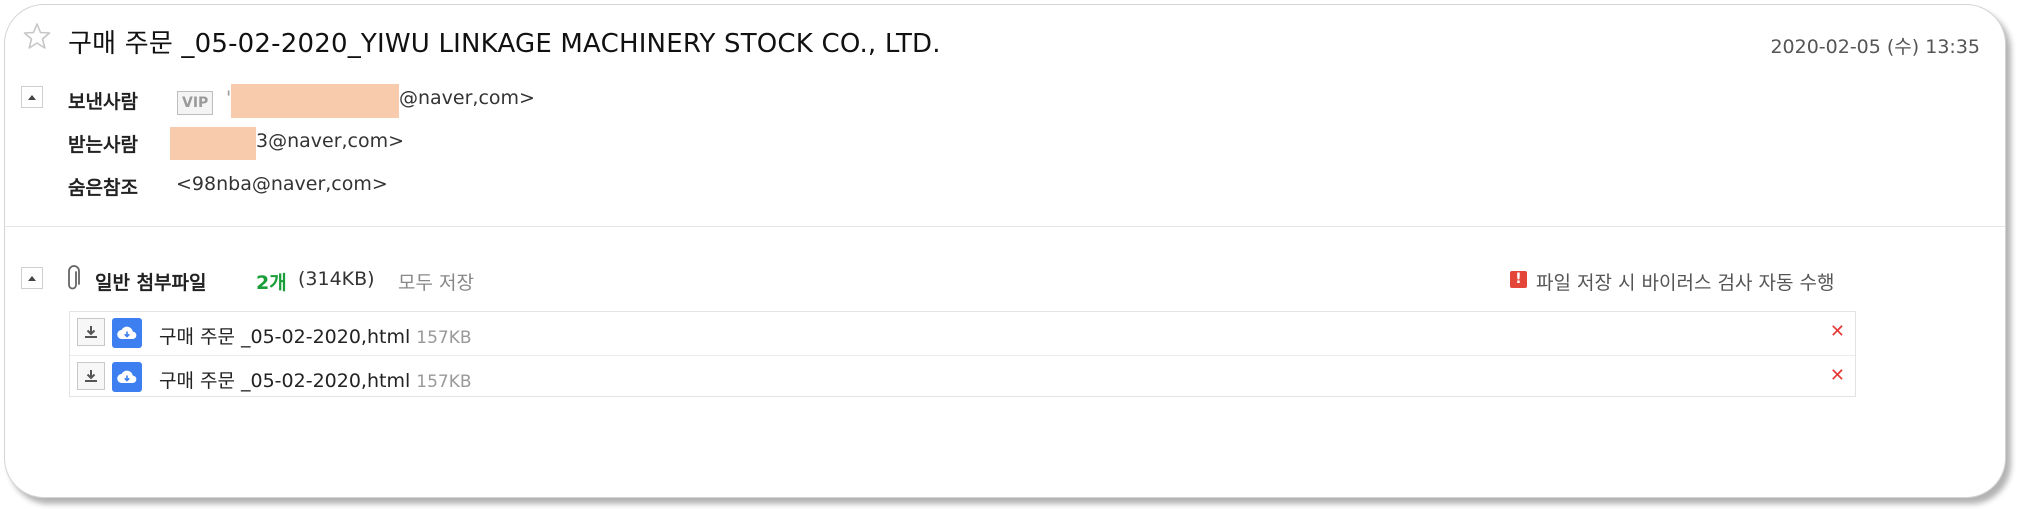 This screenshot has height=509, width=2019. Describe the element at coordinates (1875, 47) in the screenshot. I see `mail-date: 2020-02-05 (수) 13:35` at that location.